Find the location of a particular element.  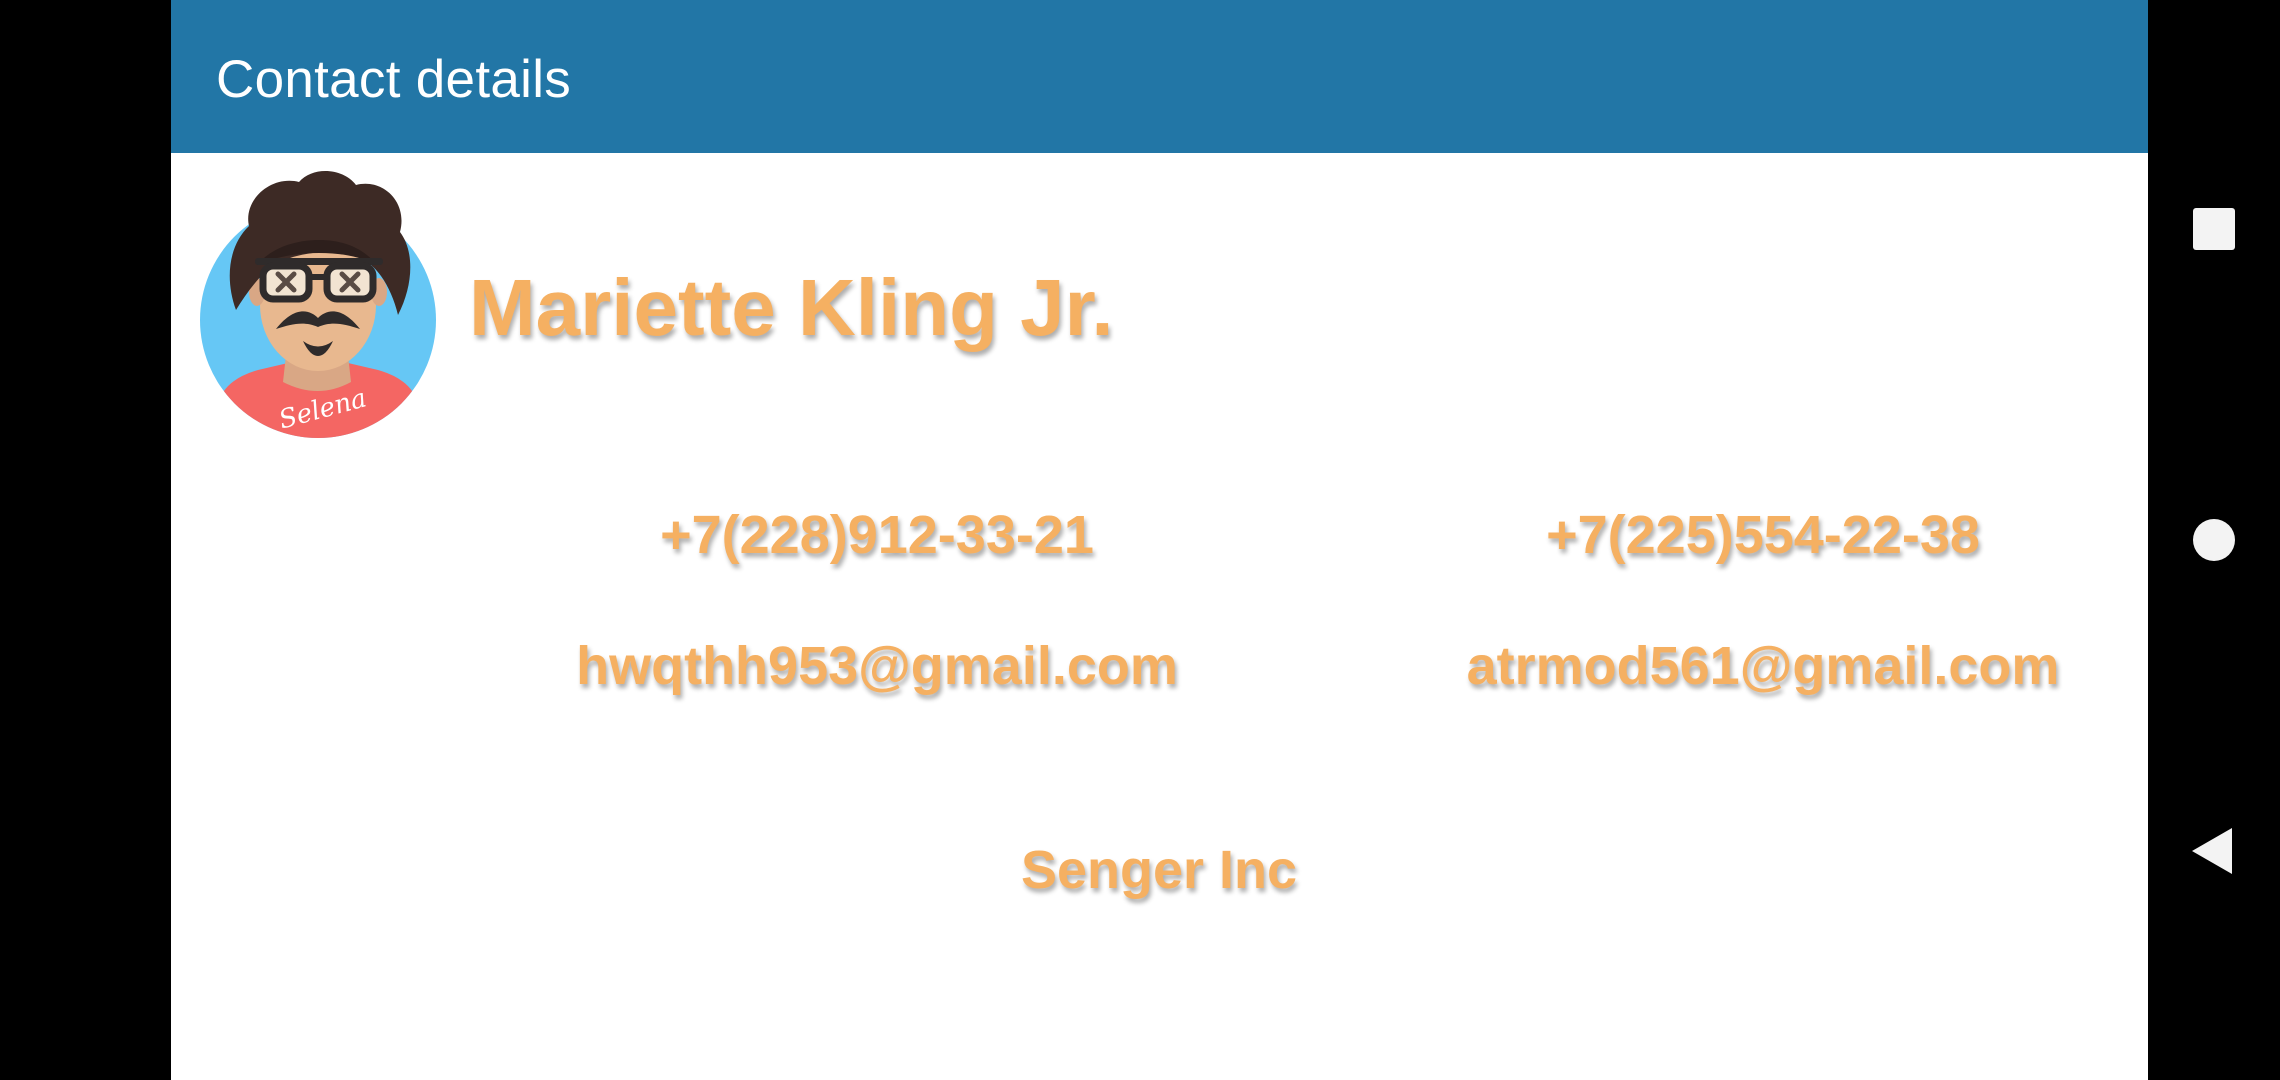

cartoon-avatar-icon: Selena is located at coordinates (318, 304).